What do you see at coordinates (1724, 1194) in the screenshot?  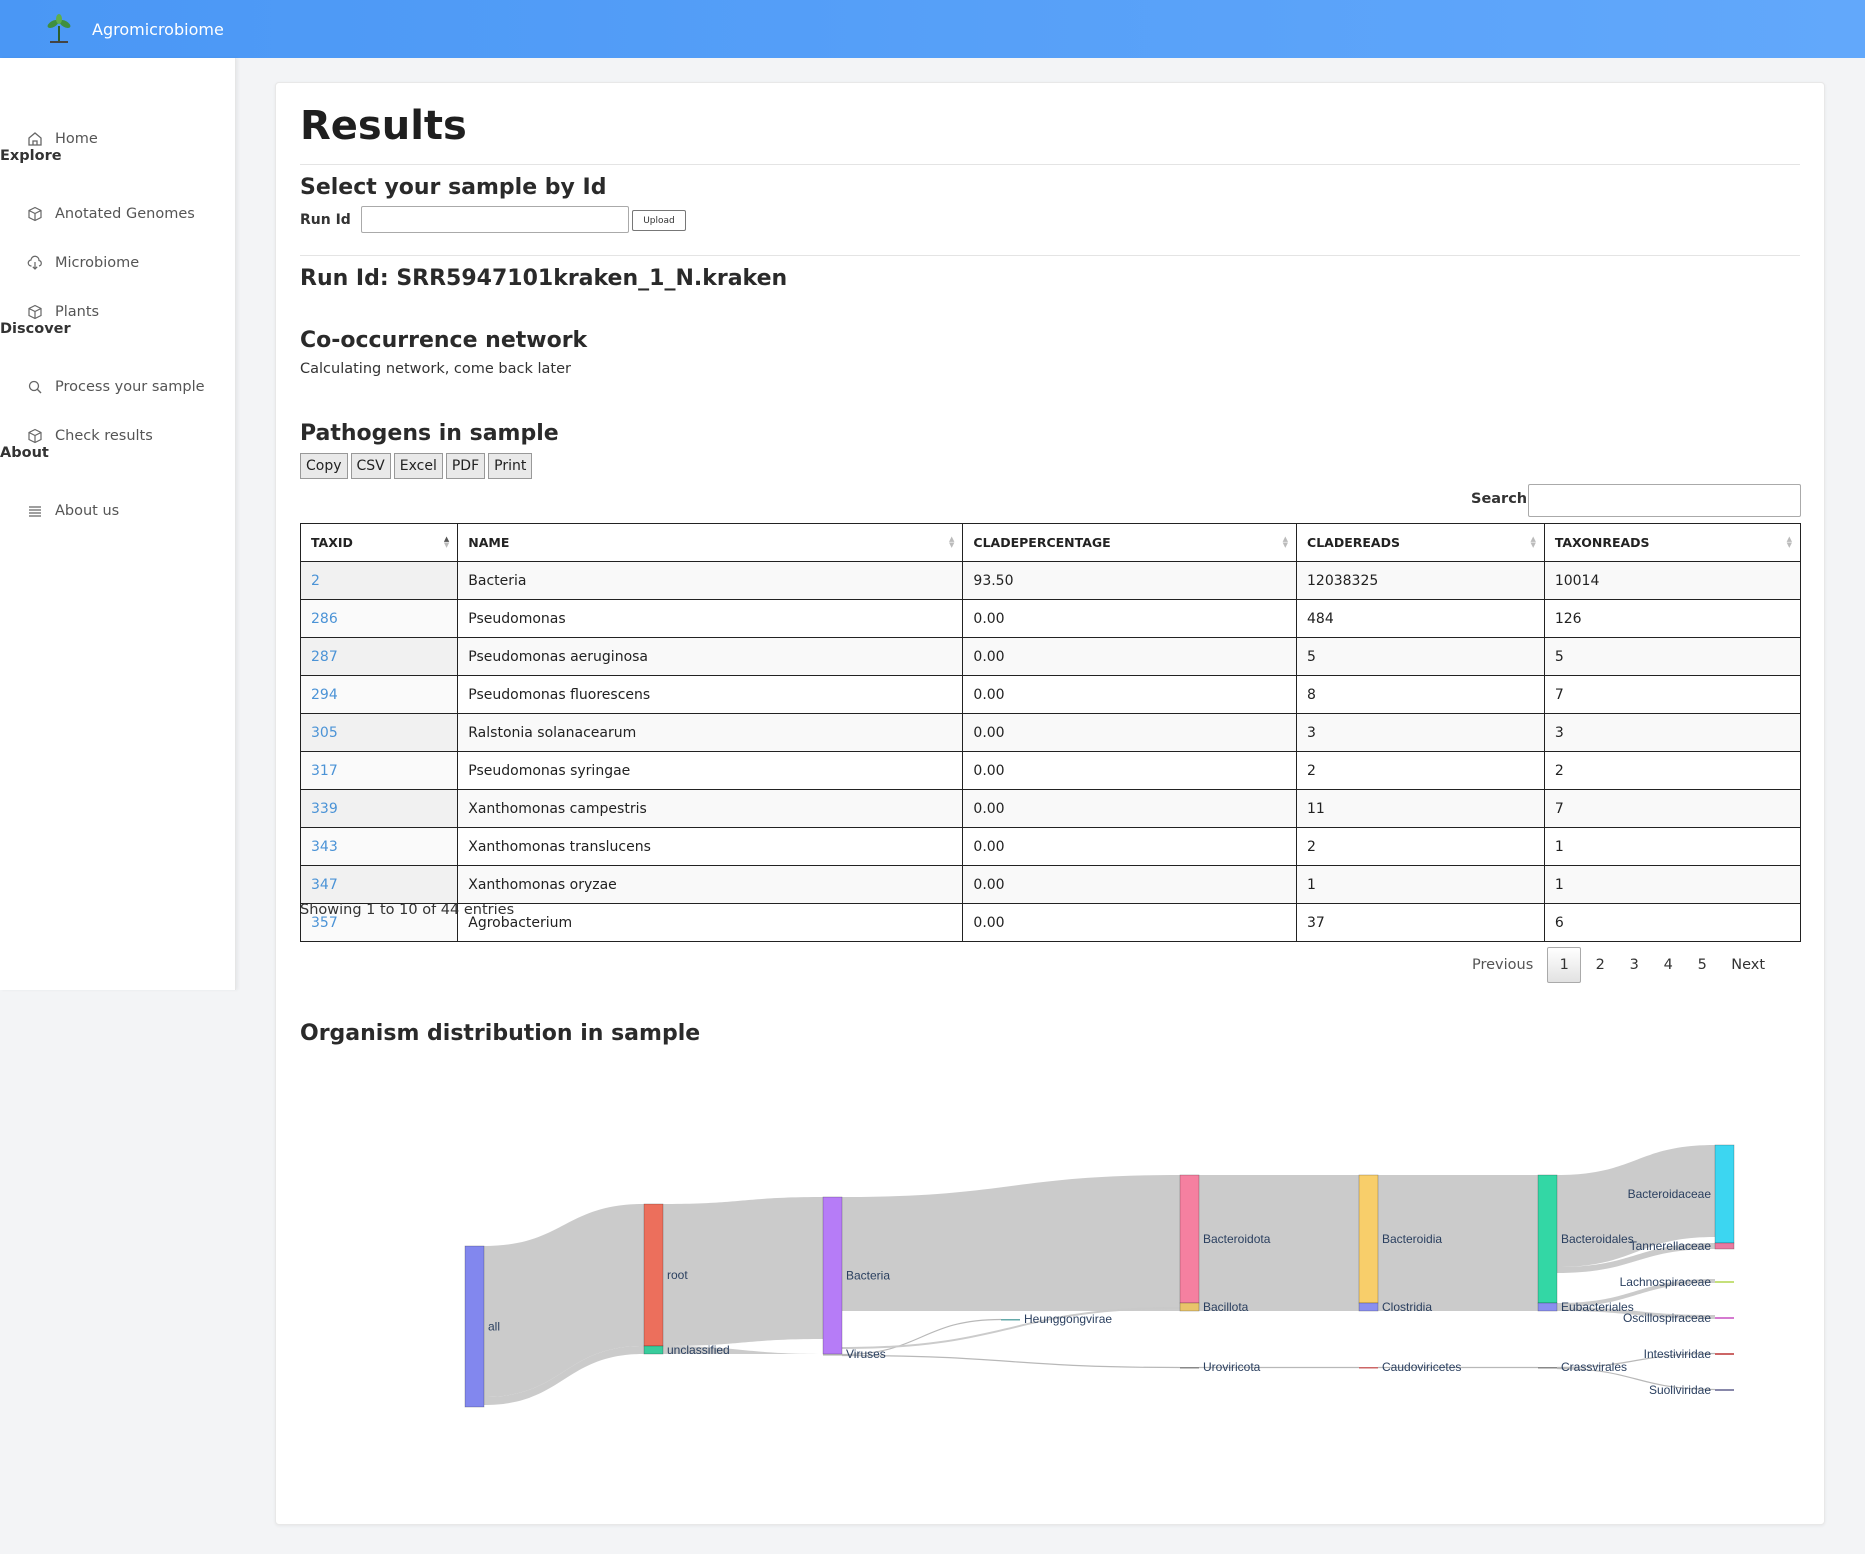 I see `sankey-node-bacteroidaceae` at bounding box center [1724, 1194].